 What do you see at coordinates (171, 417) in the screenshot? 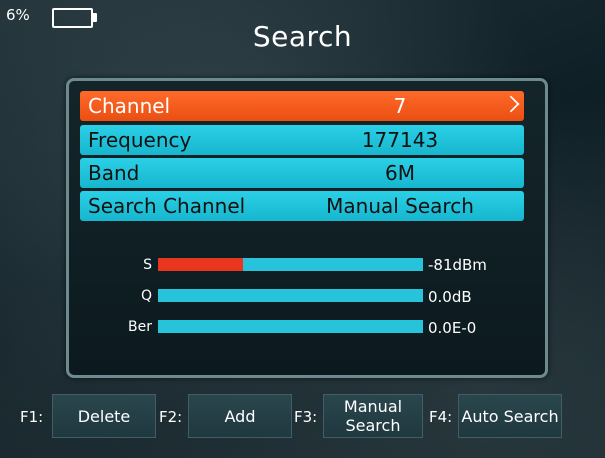
I see `f2-key-label: F2:` at bounding box center [171, 417].